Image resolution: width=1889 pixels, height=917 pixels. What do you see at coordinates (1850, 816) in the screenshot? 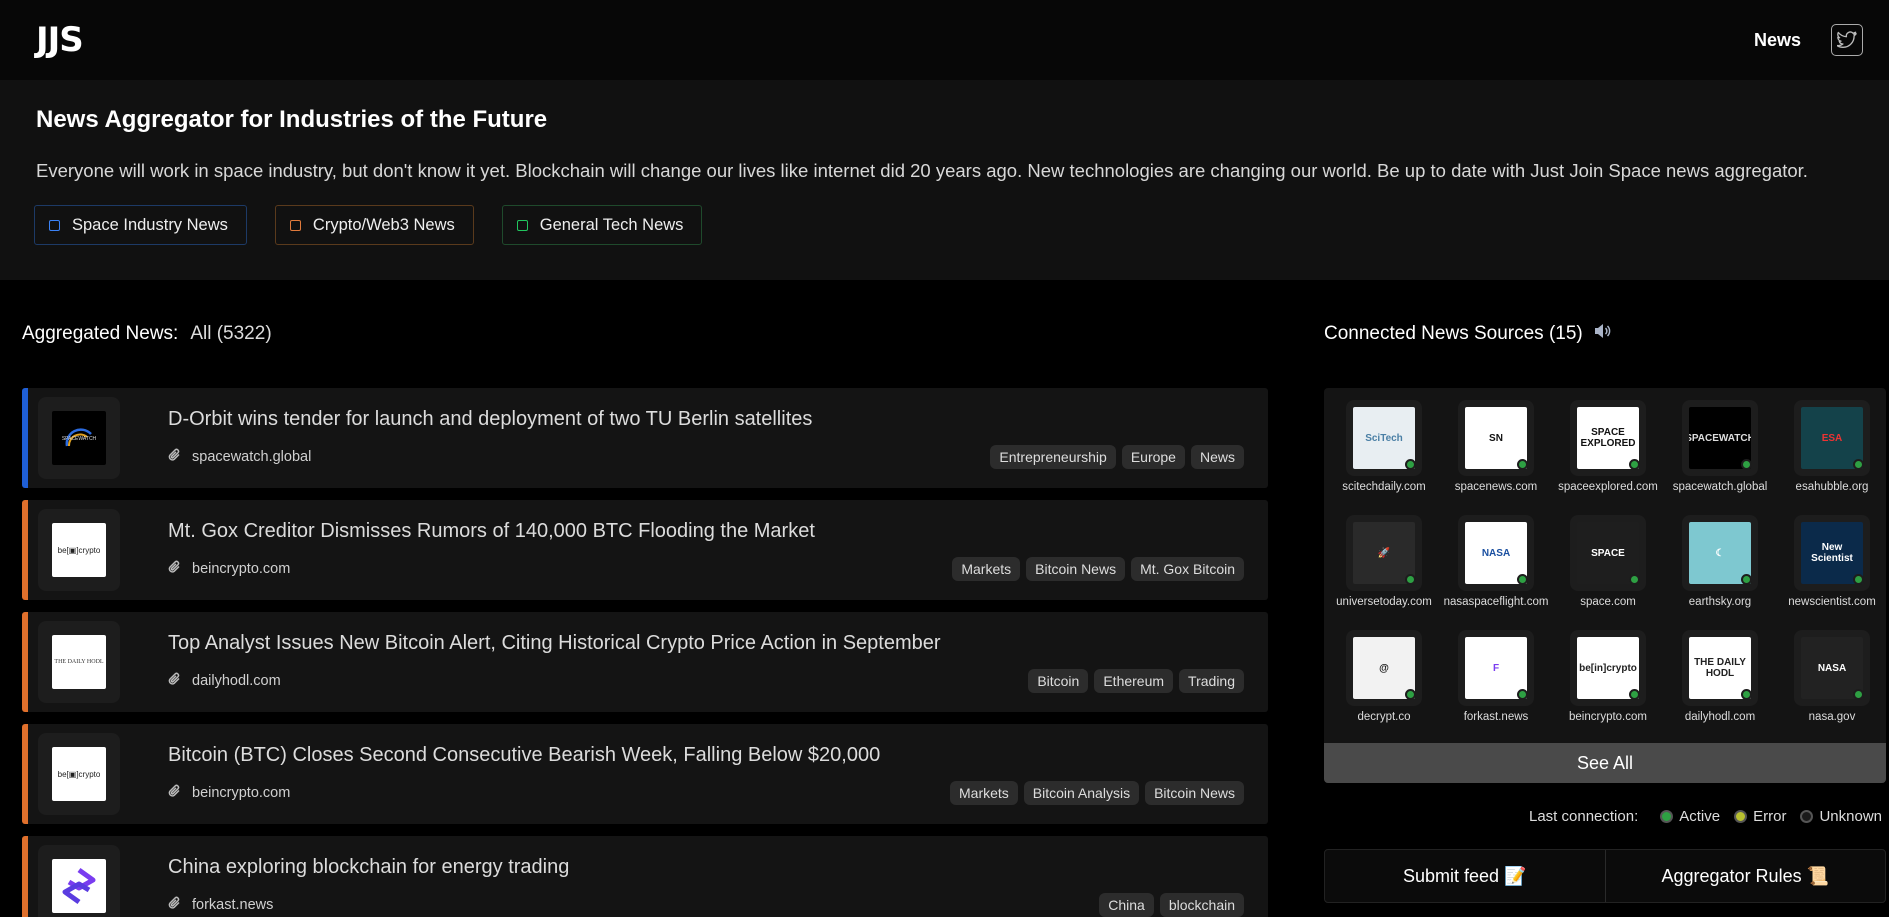
I see `legend-item-label: Unknown` at bounding box center [1850, 816].